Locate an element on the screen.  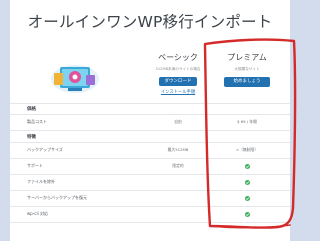
hero-illustration is located at coordinates (75, 79).